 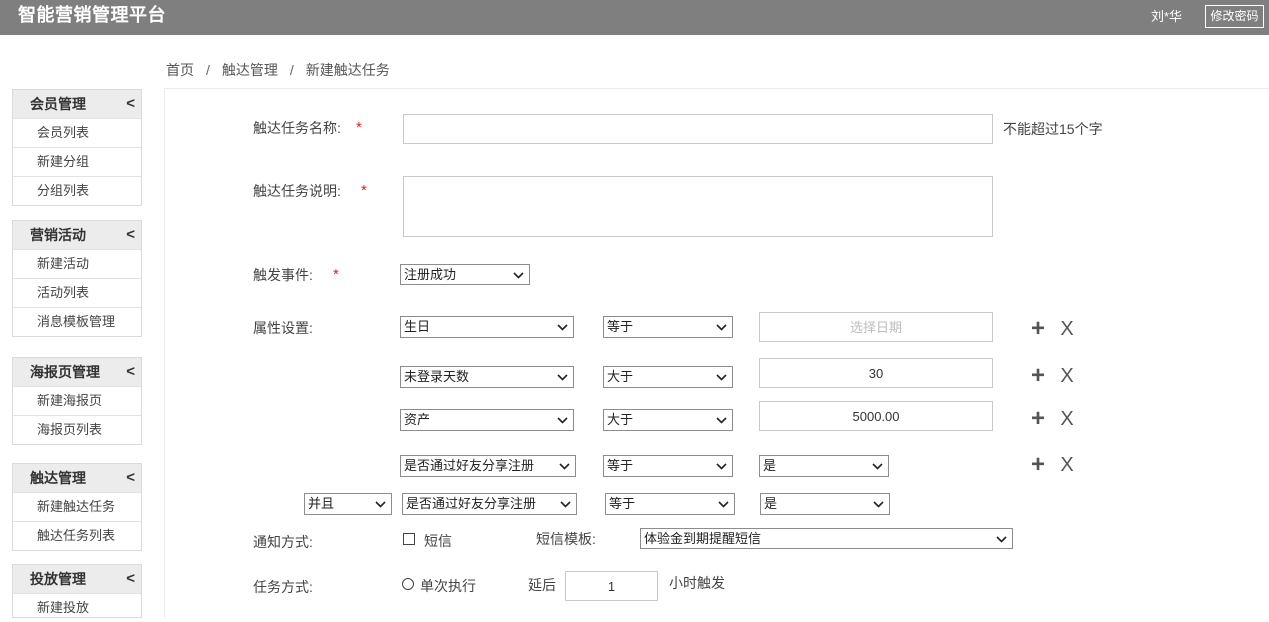 I want to click on delay-hours-input, so click(x=611, y=586).